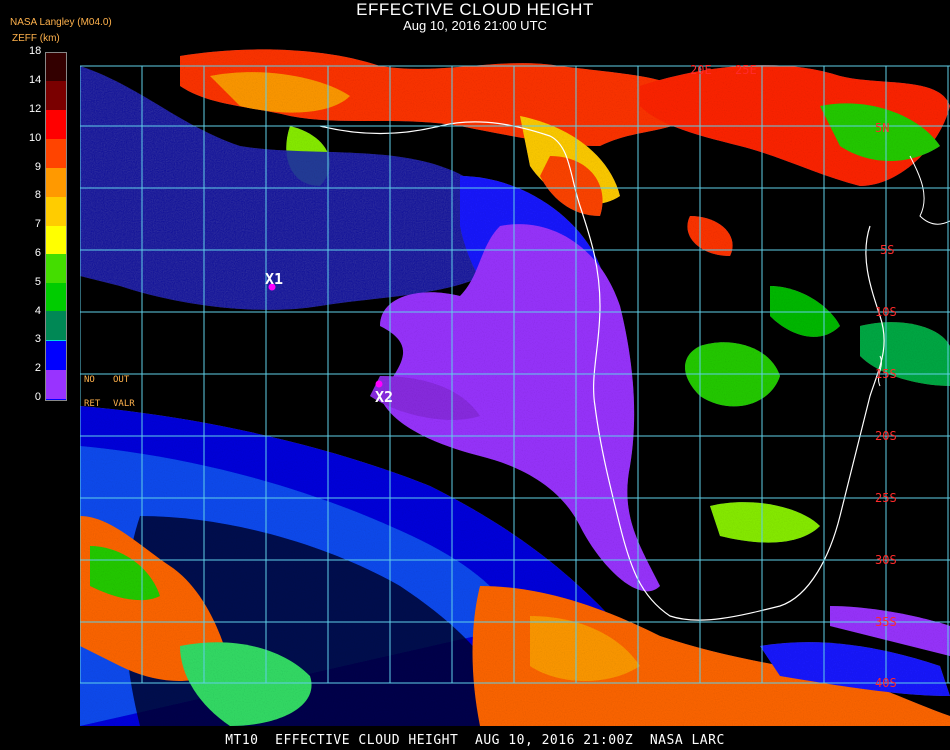  Describe the element at coordinates (886, 622) in the screenshot. I see `lat-label: 35S` at that location.